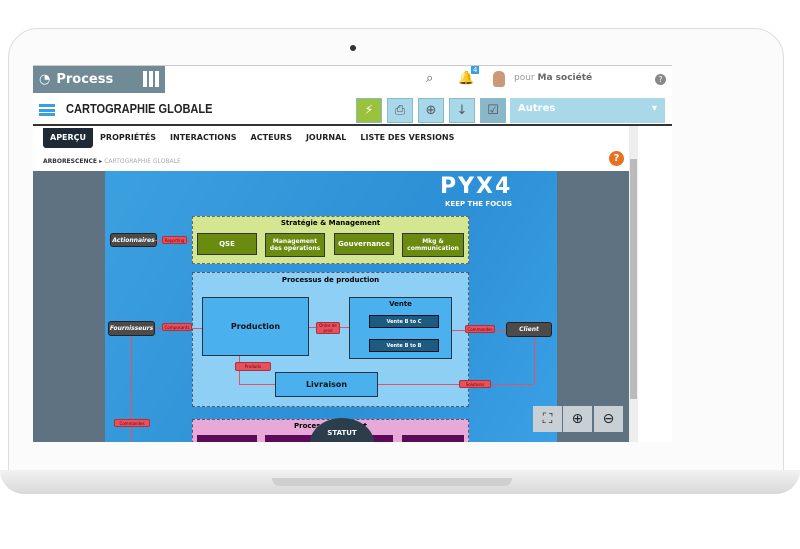 The width and height of the screenshot is (800, 549). I want to click on notification-badge: 4, so click(475, 70).